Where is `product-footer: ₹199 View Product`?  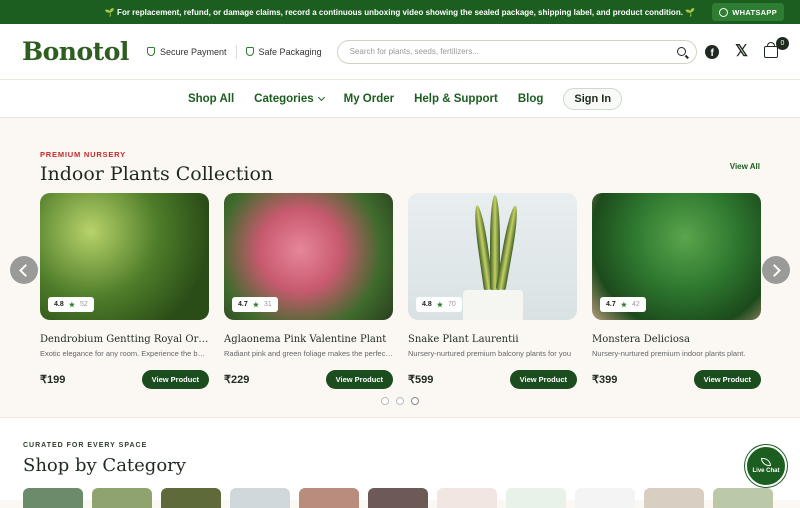
product-footer: ₹199 View Product is located at coordinates (124, 379).